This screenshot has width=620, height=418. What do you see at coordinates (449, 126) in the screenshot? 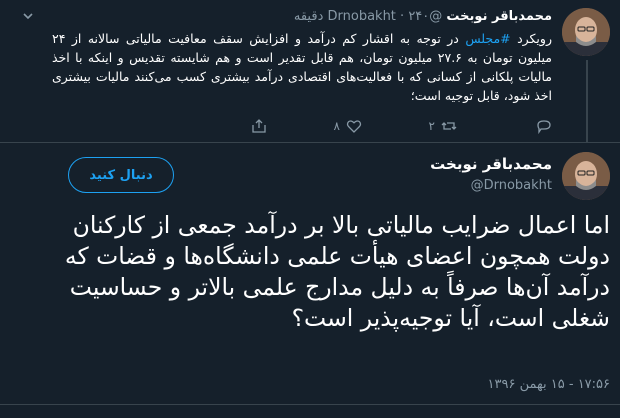
I see `retweet-icon` at bounding box center [449, 126].